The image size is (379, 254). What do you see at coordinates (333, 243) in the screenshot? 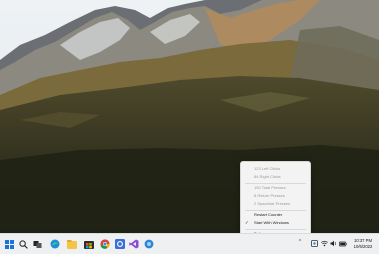
I see `volume-icon` at bounding box center [333, 243].